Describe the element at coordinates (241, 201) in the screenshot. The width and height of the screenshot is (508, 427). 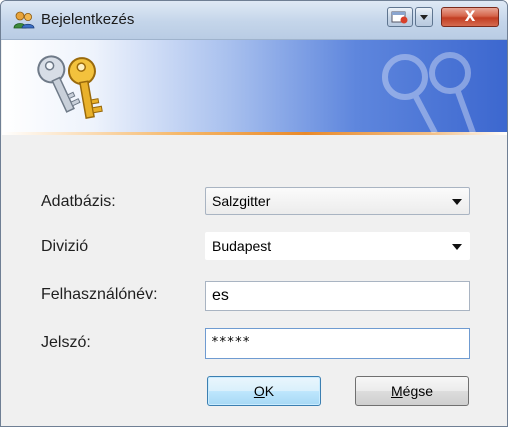
I see `database-value: Salzgitter` at that location.